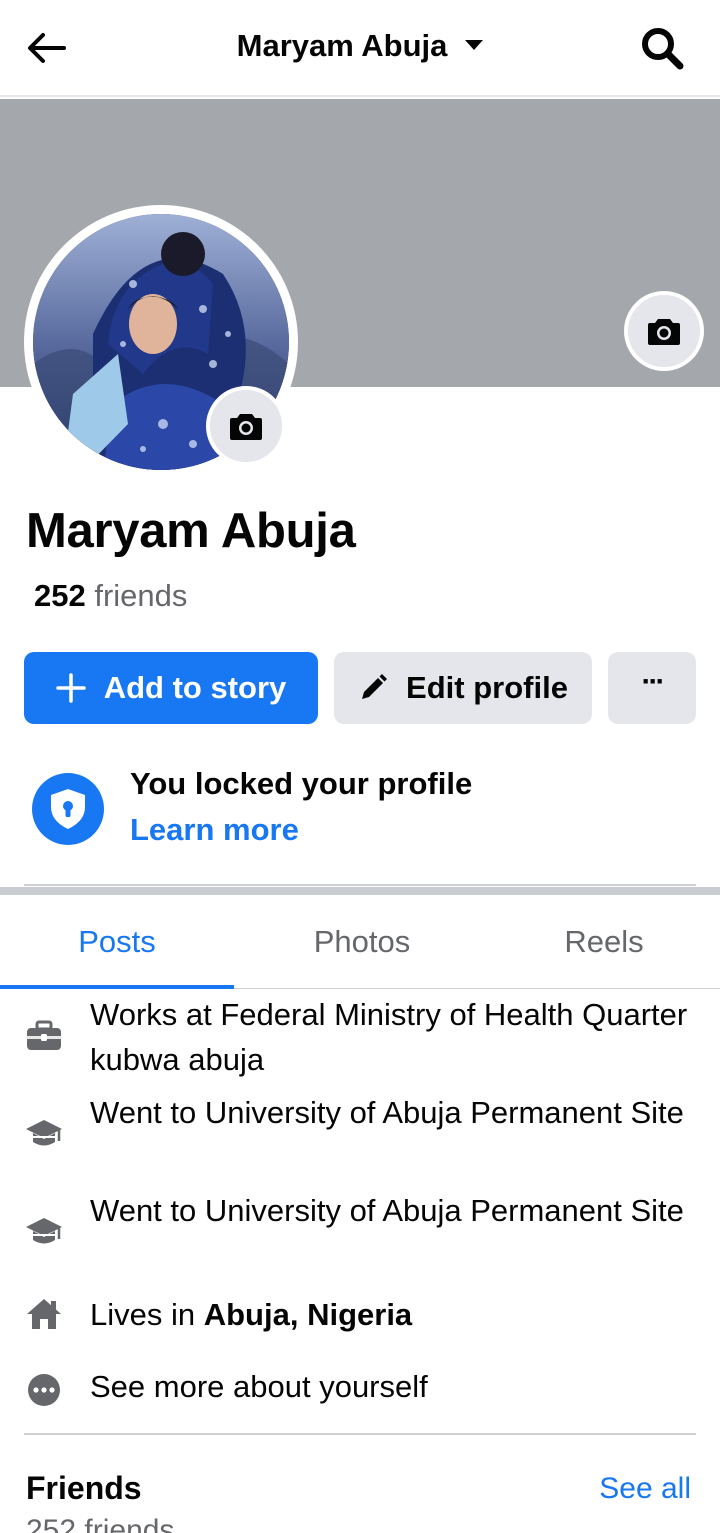 The height and width of the screenshot is (1533, 720). What do you see at coordinates (60, 595) in the screenshot?
I see `friends-number: 252` at bounding box center [60, 595].